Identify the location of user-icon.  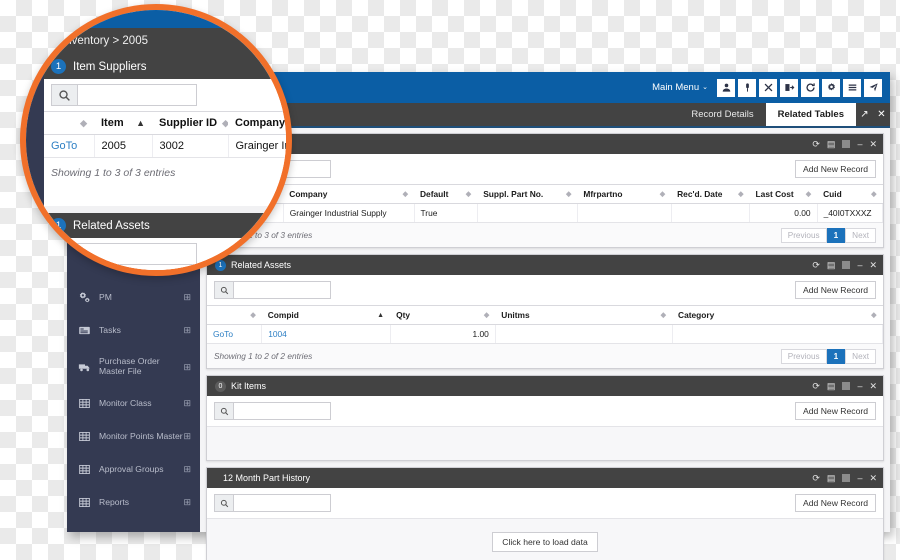
(726, 87).